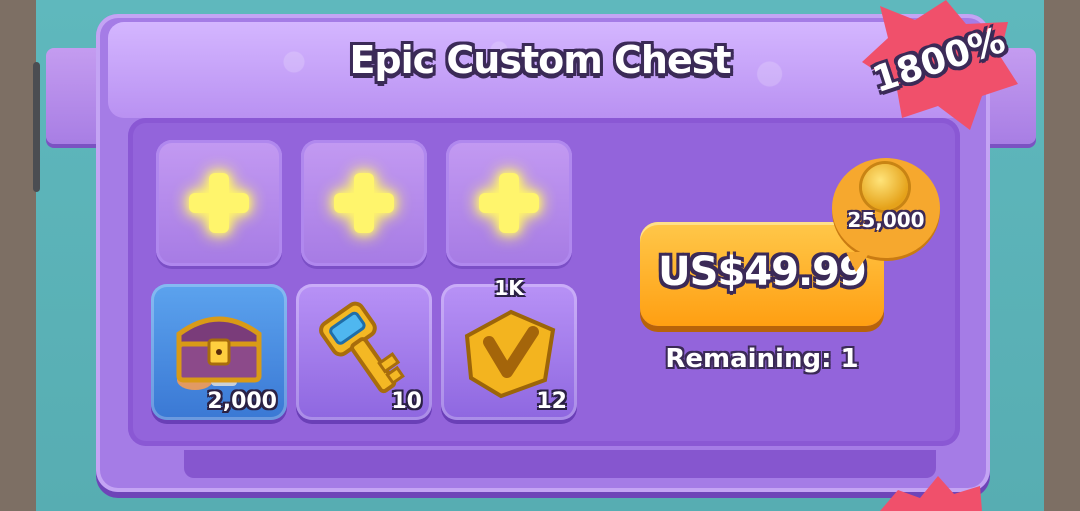 The width and height of the screenshot is (1080, 511). Describe the element at coordinates (762, 359) in the screenshot. I see `remaining-count: Remaining: 1` at that location.